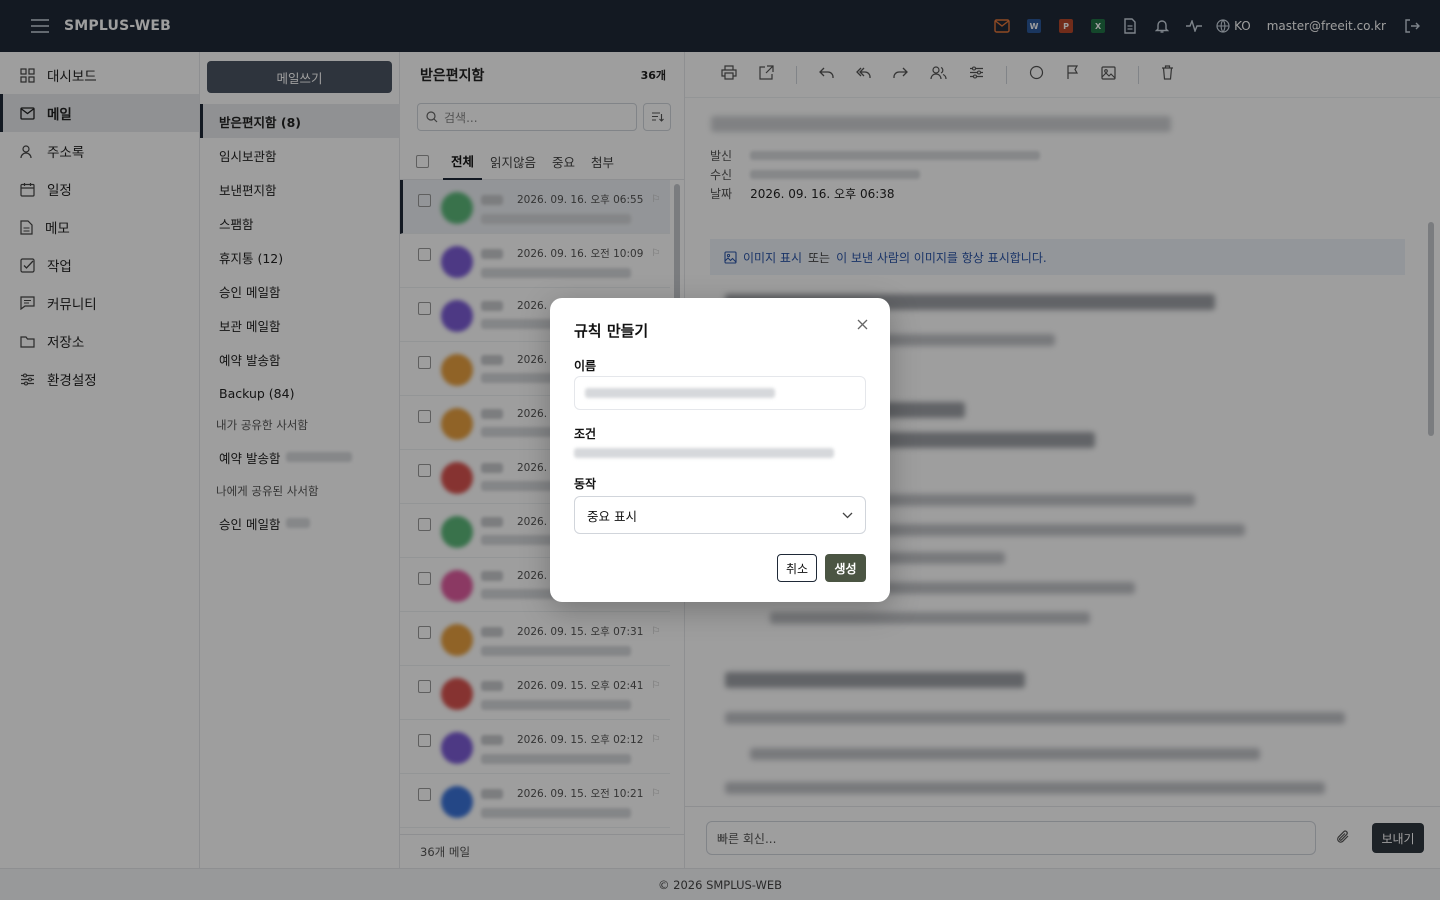 This screenshot has width=1440, height=900. What do you see at coordinates (611, 331) in the screenshot?
I see `dialog-title: 규칙 만들기` at bounding box center [611, 331].